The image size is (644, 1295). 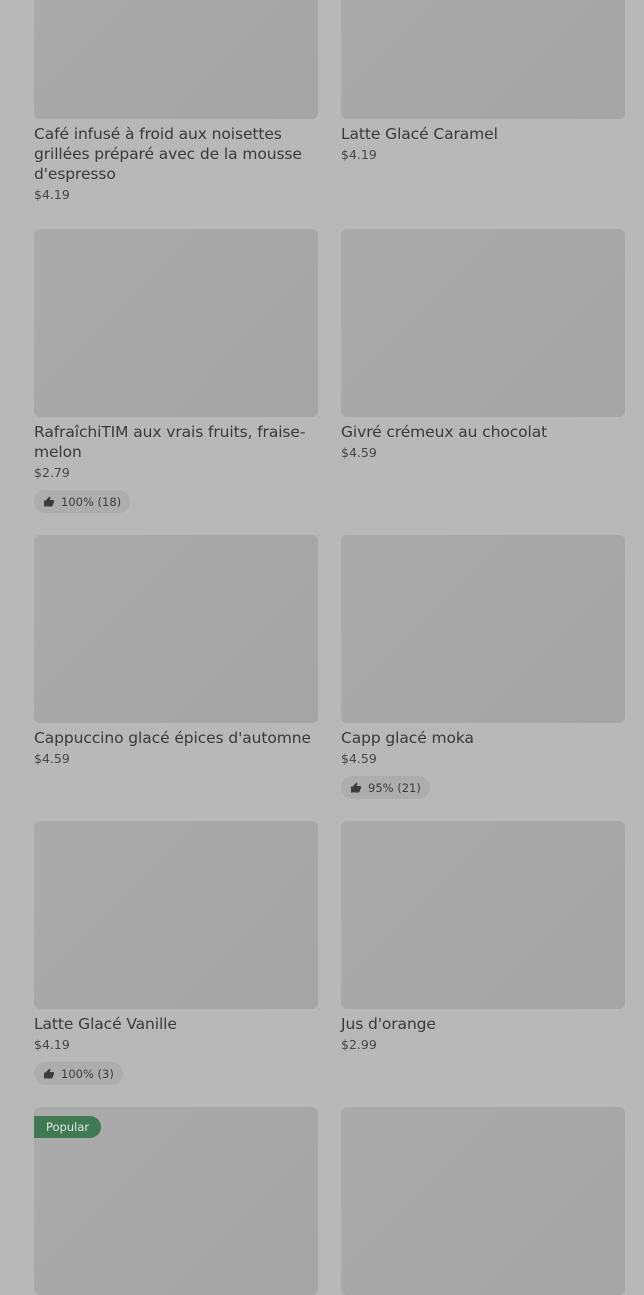 I want to click on rating-pill: 100% (18), so click(x=82, y=501).